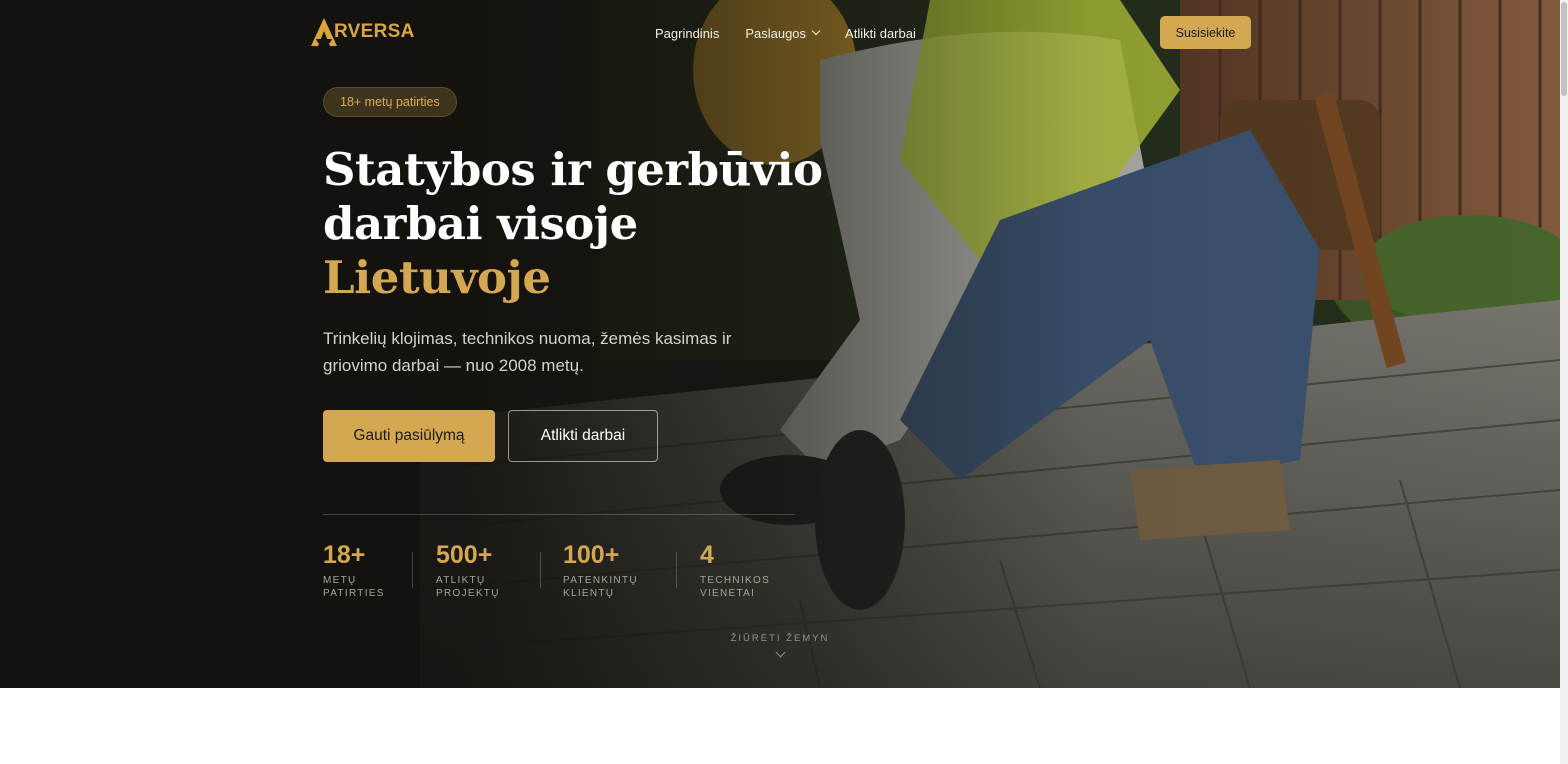 The height and width of the screenshot is (764, 1568). I want to click on stat-label-line-1: Metų, so click(340, 580).